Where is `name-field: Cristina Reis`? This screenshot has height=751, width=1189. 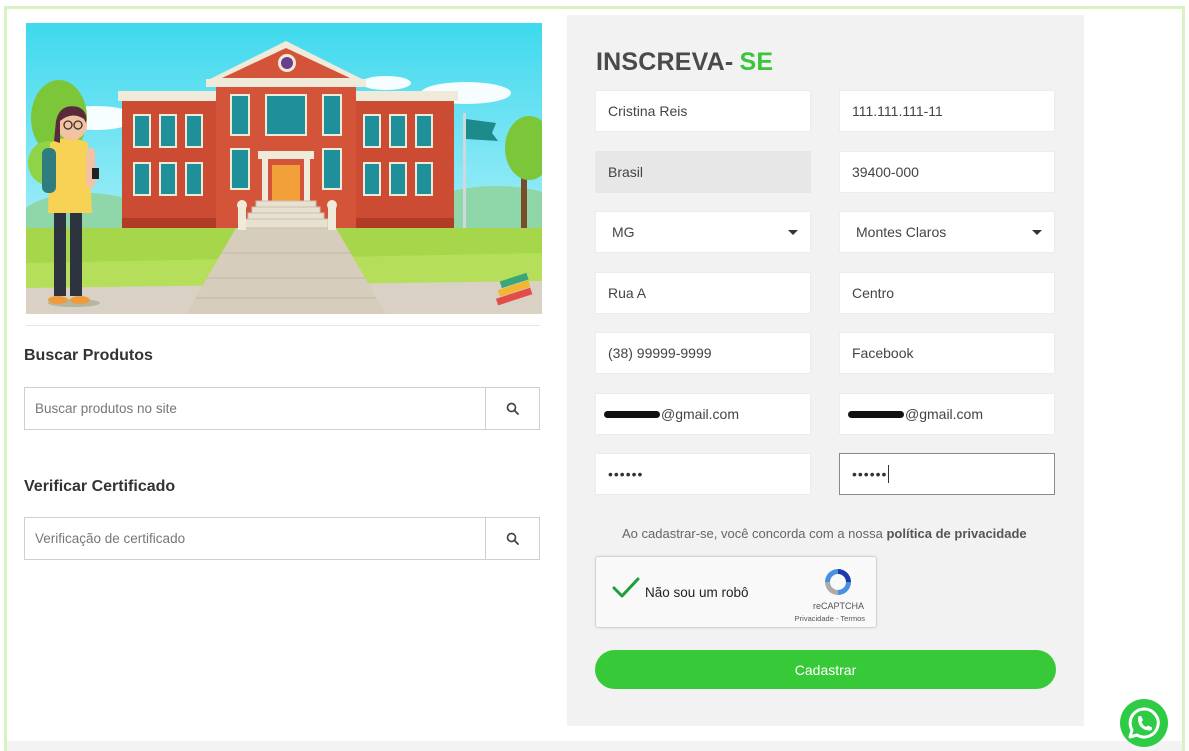
name-field: Cristina Reis is located at coordinates (703, 111).